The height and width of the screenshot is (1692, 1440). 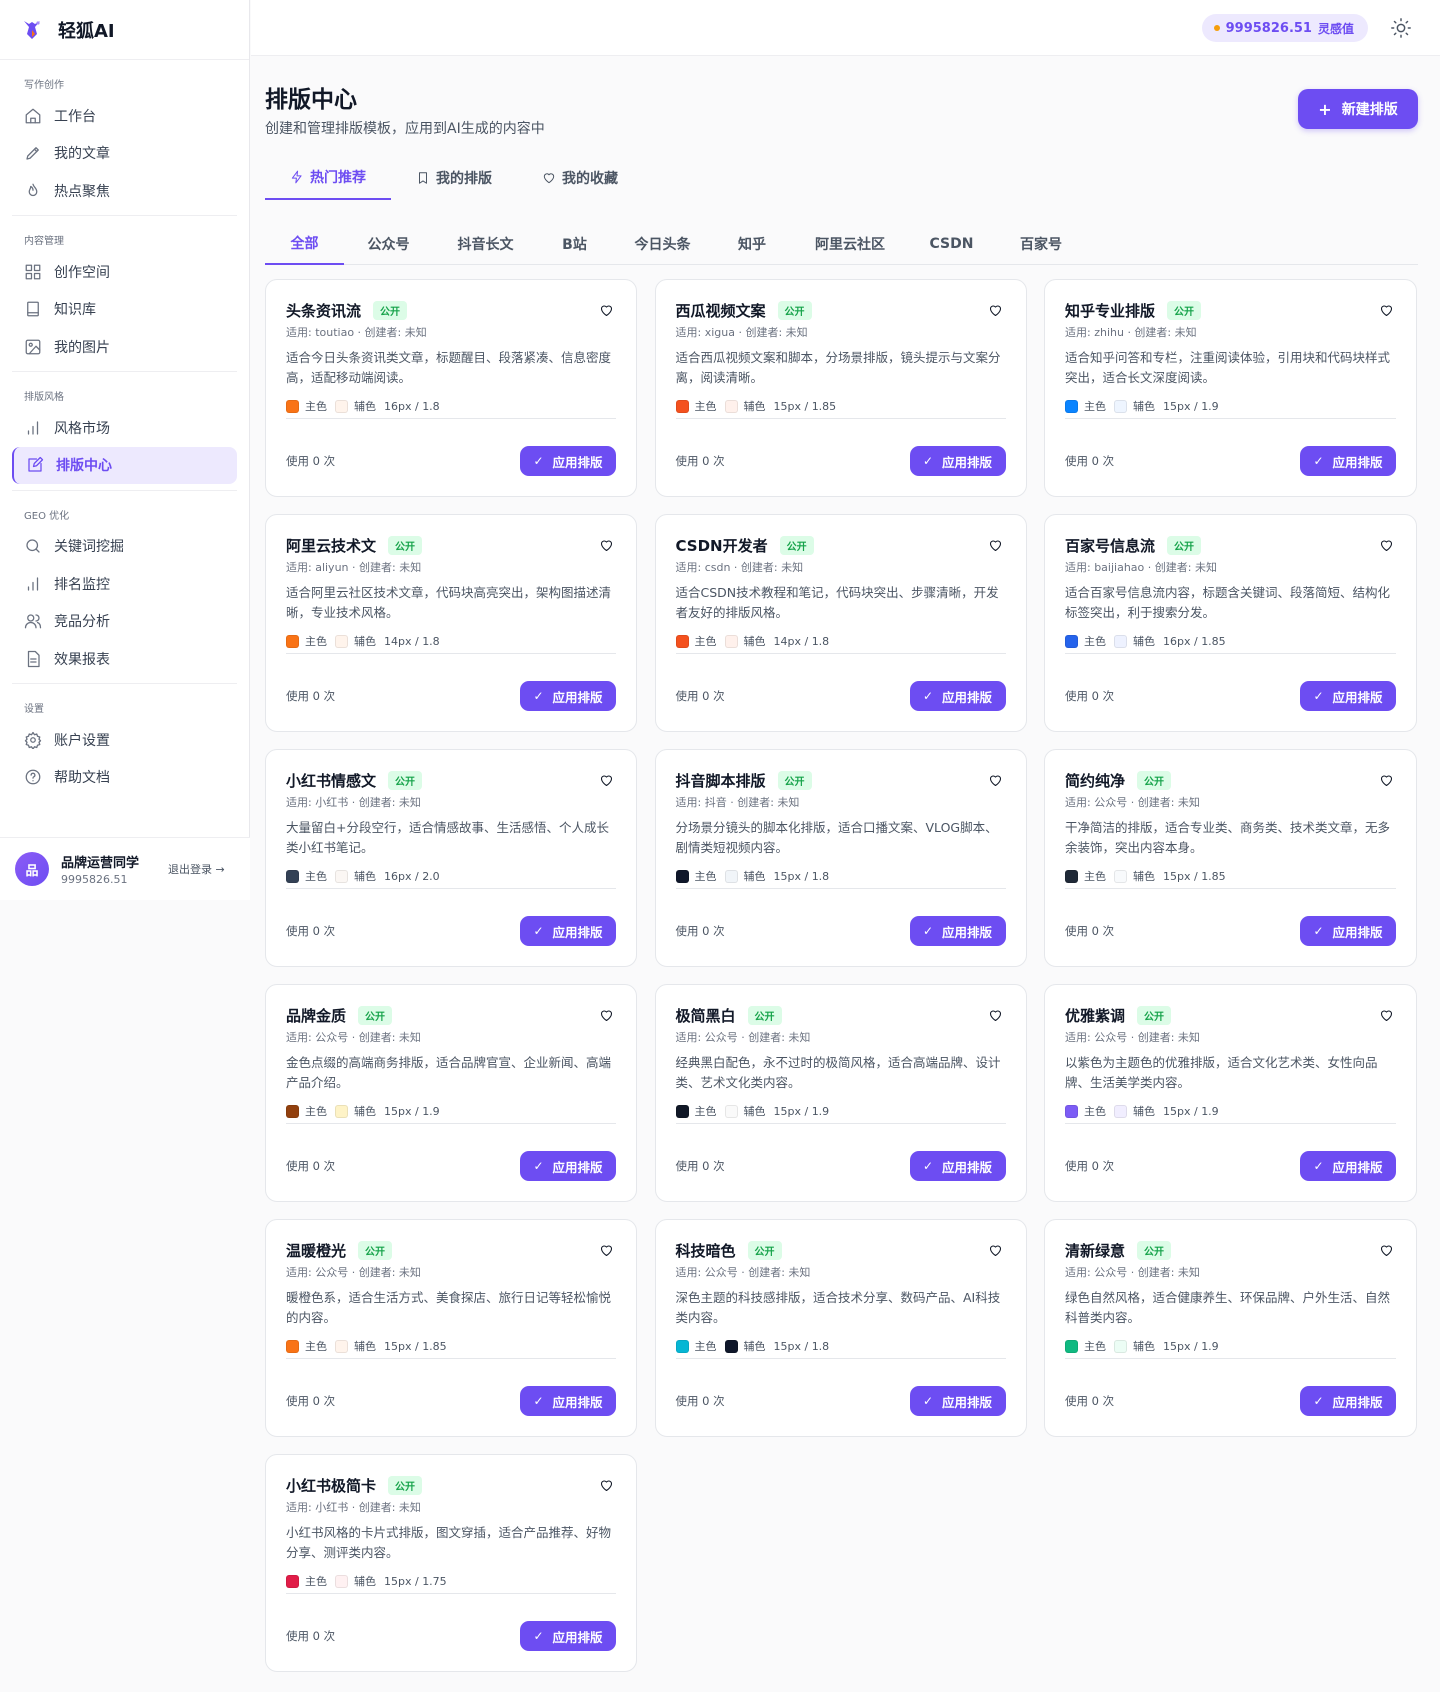 I want to click on new-layout-button: + 新建排版, so click(x=1358, y=109).